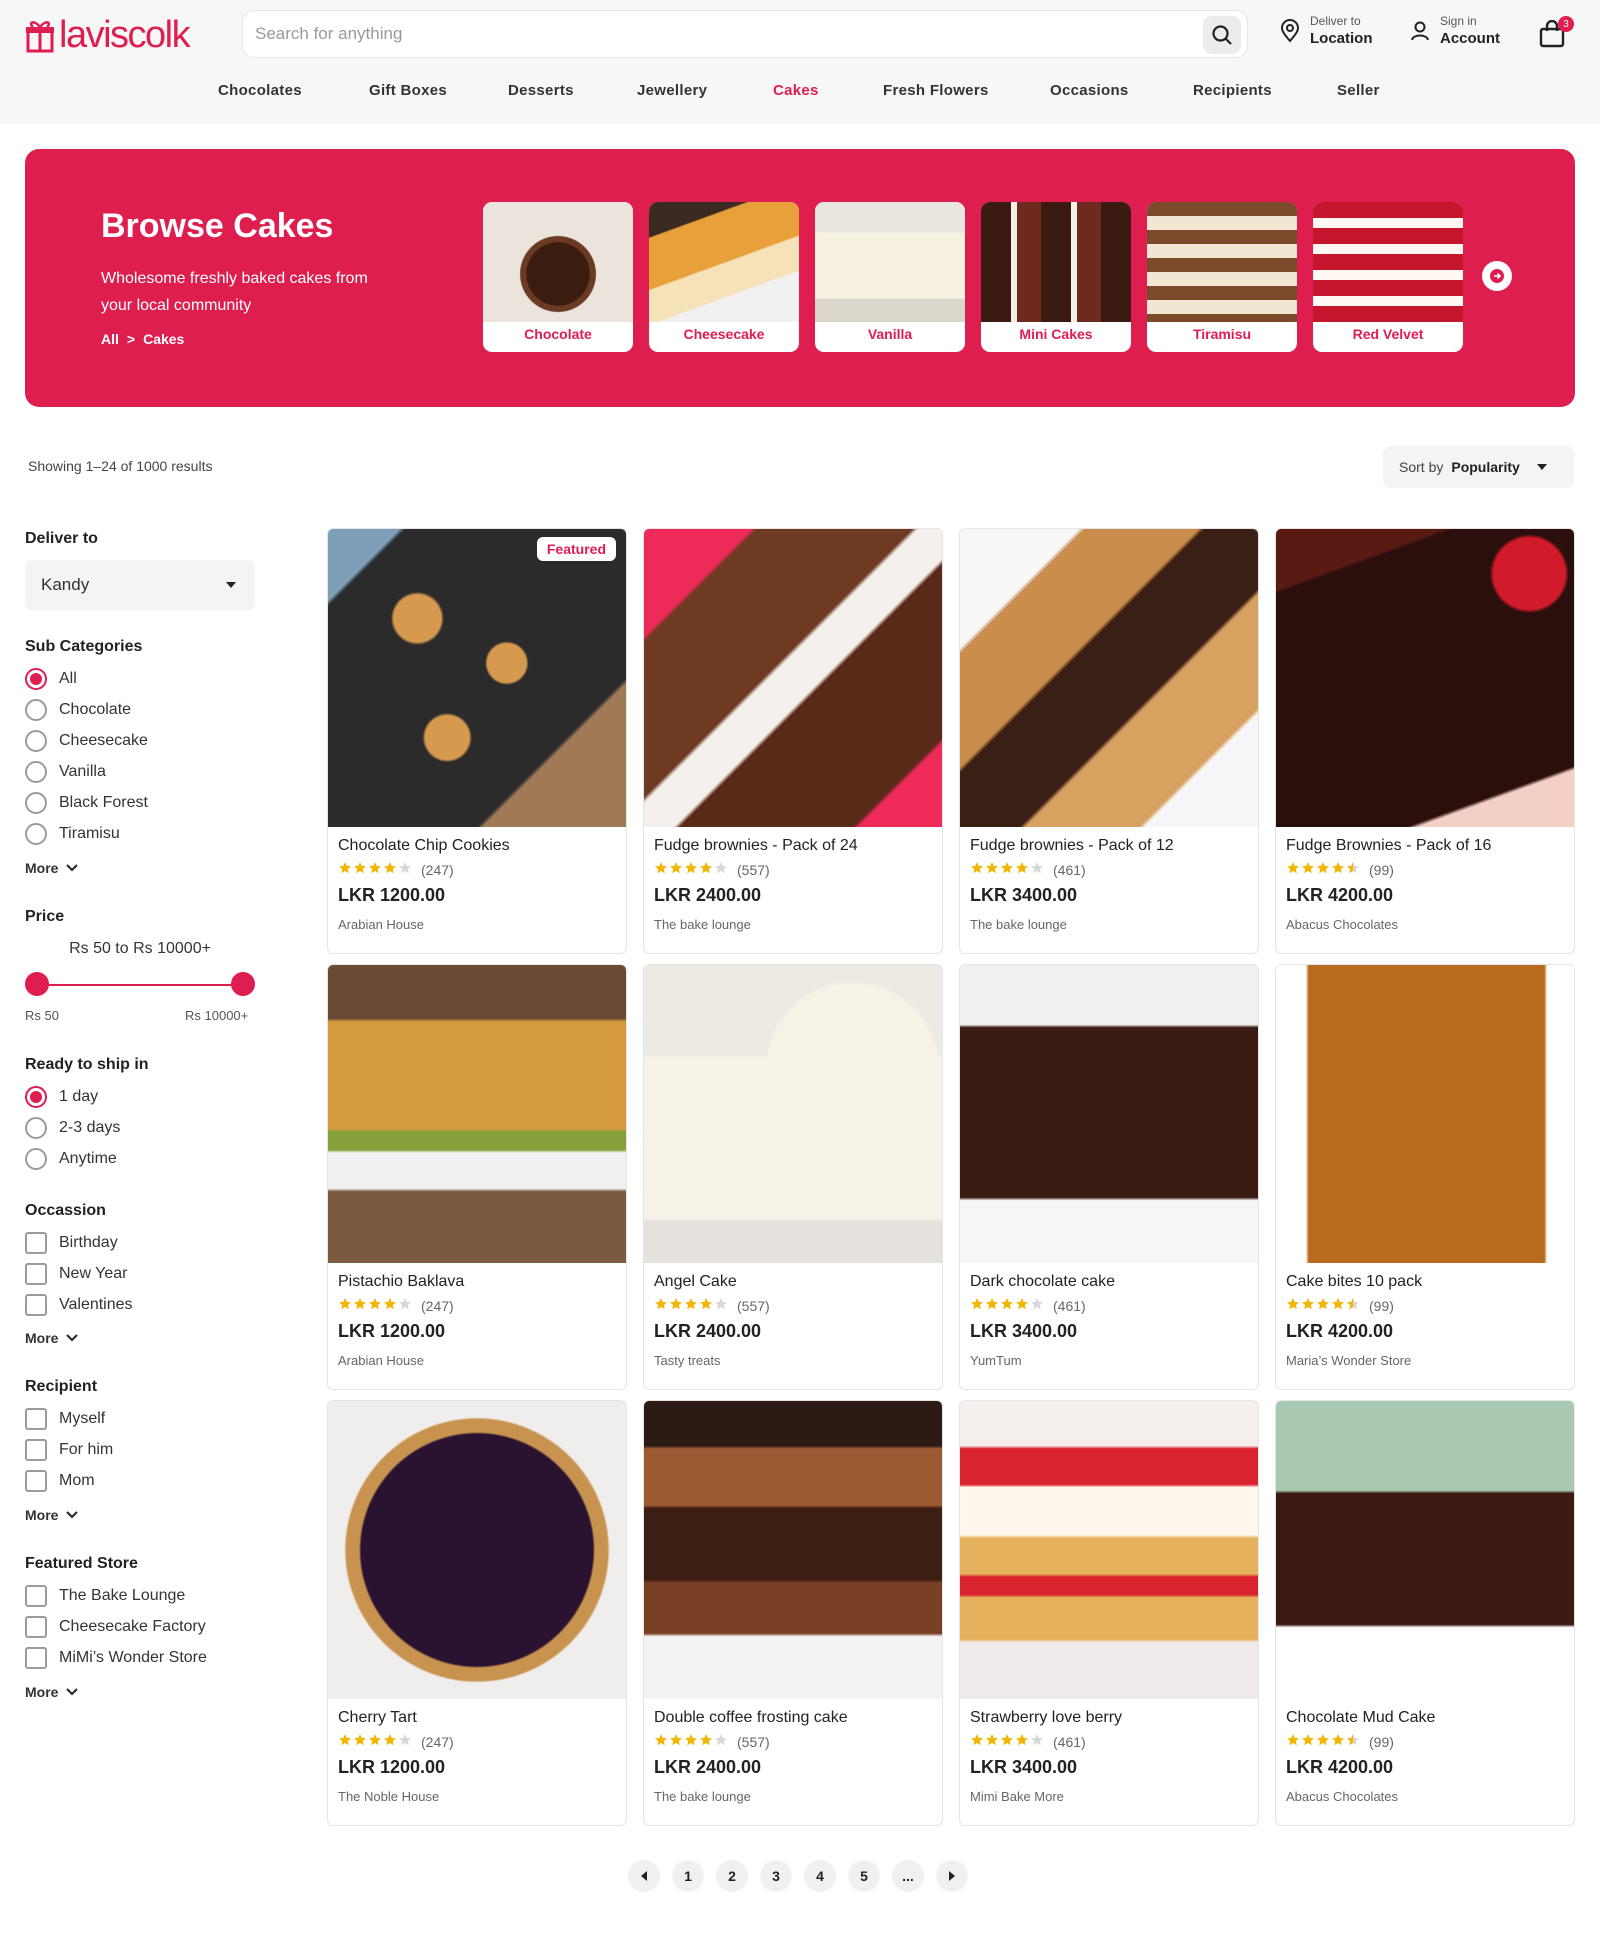 Image resolution: width=1600 pixels, height=1934 pixels. Describe the element at coordinates (51, 679) in the screenshot. I see `subcategory-option: All` at that location.